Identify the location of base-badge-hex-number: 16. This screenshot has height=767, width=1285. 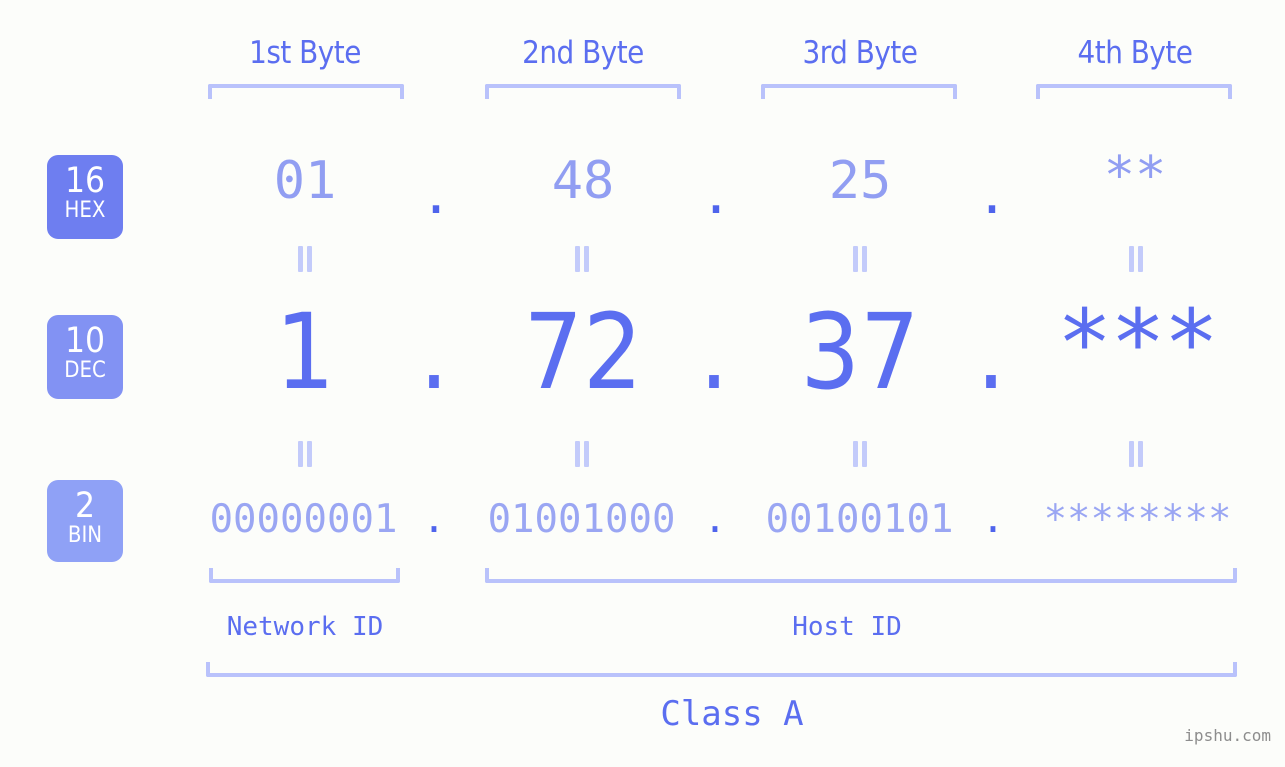
(85, 181).